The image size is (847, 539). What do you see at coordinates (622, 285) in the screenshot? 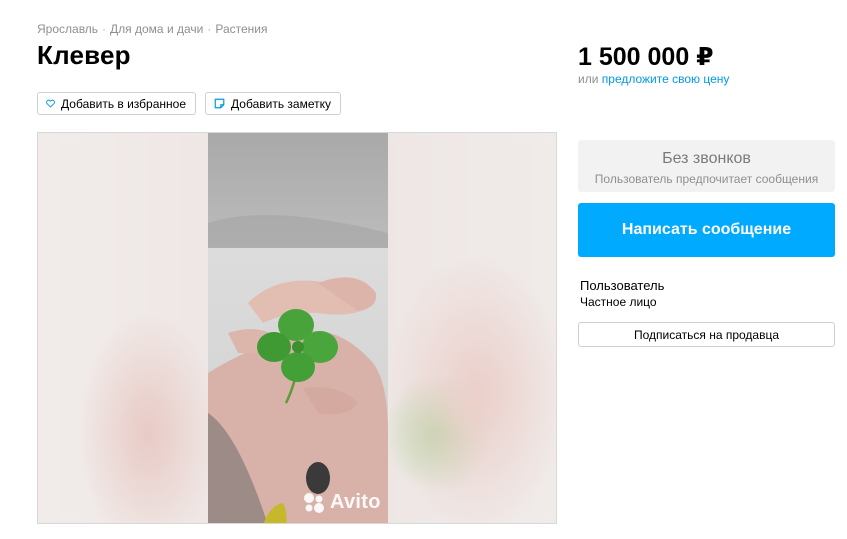
I see `seller-name: Пользователь` at bounding box center [622, 285].